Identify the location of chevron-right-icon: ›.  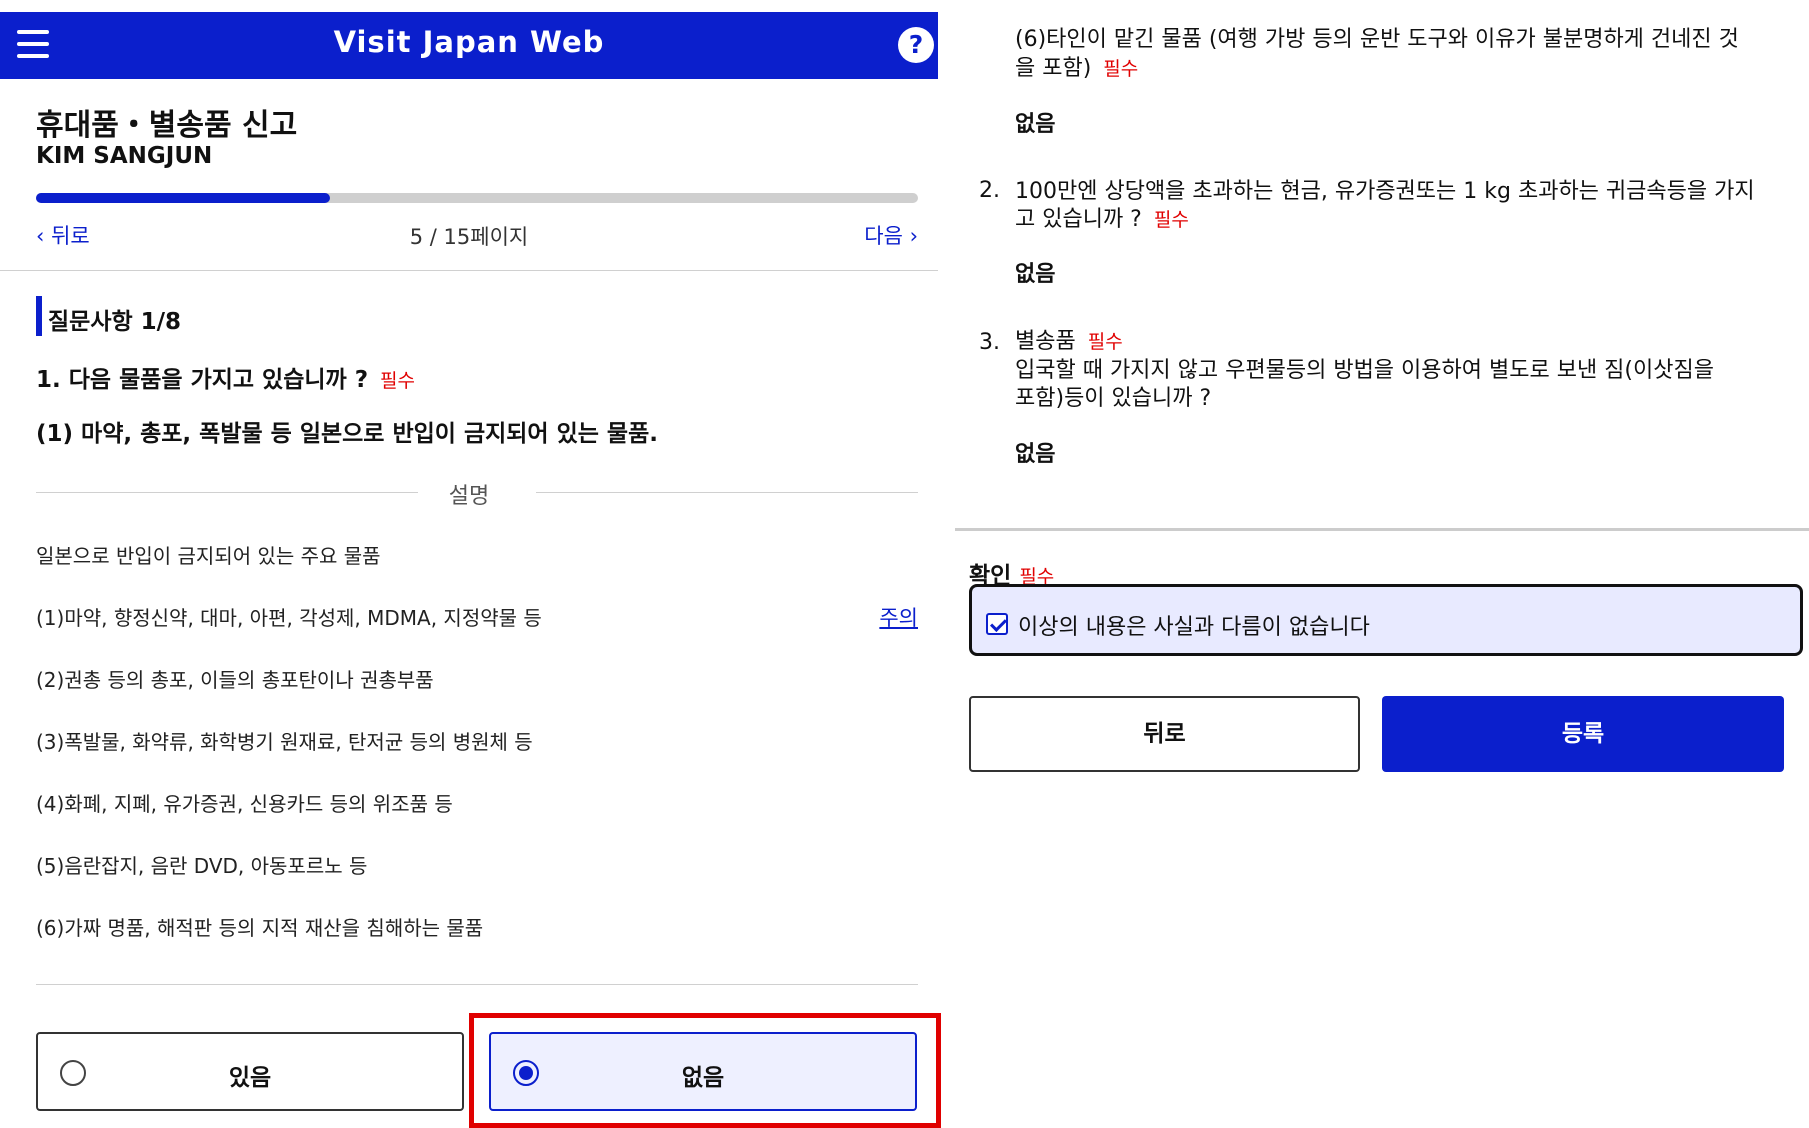
(913, 236).